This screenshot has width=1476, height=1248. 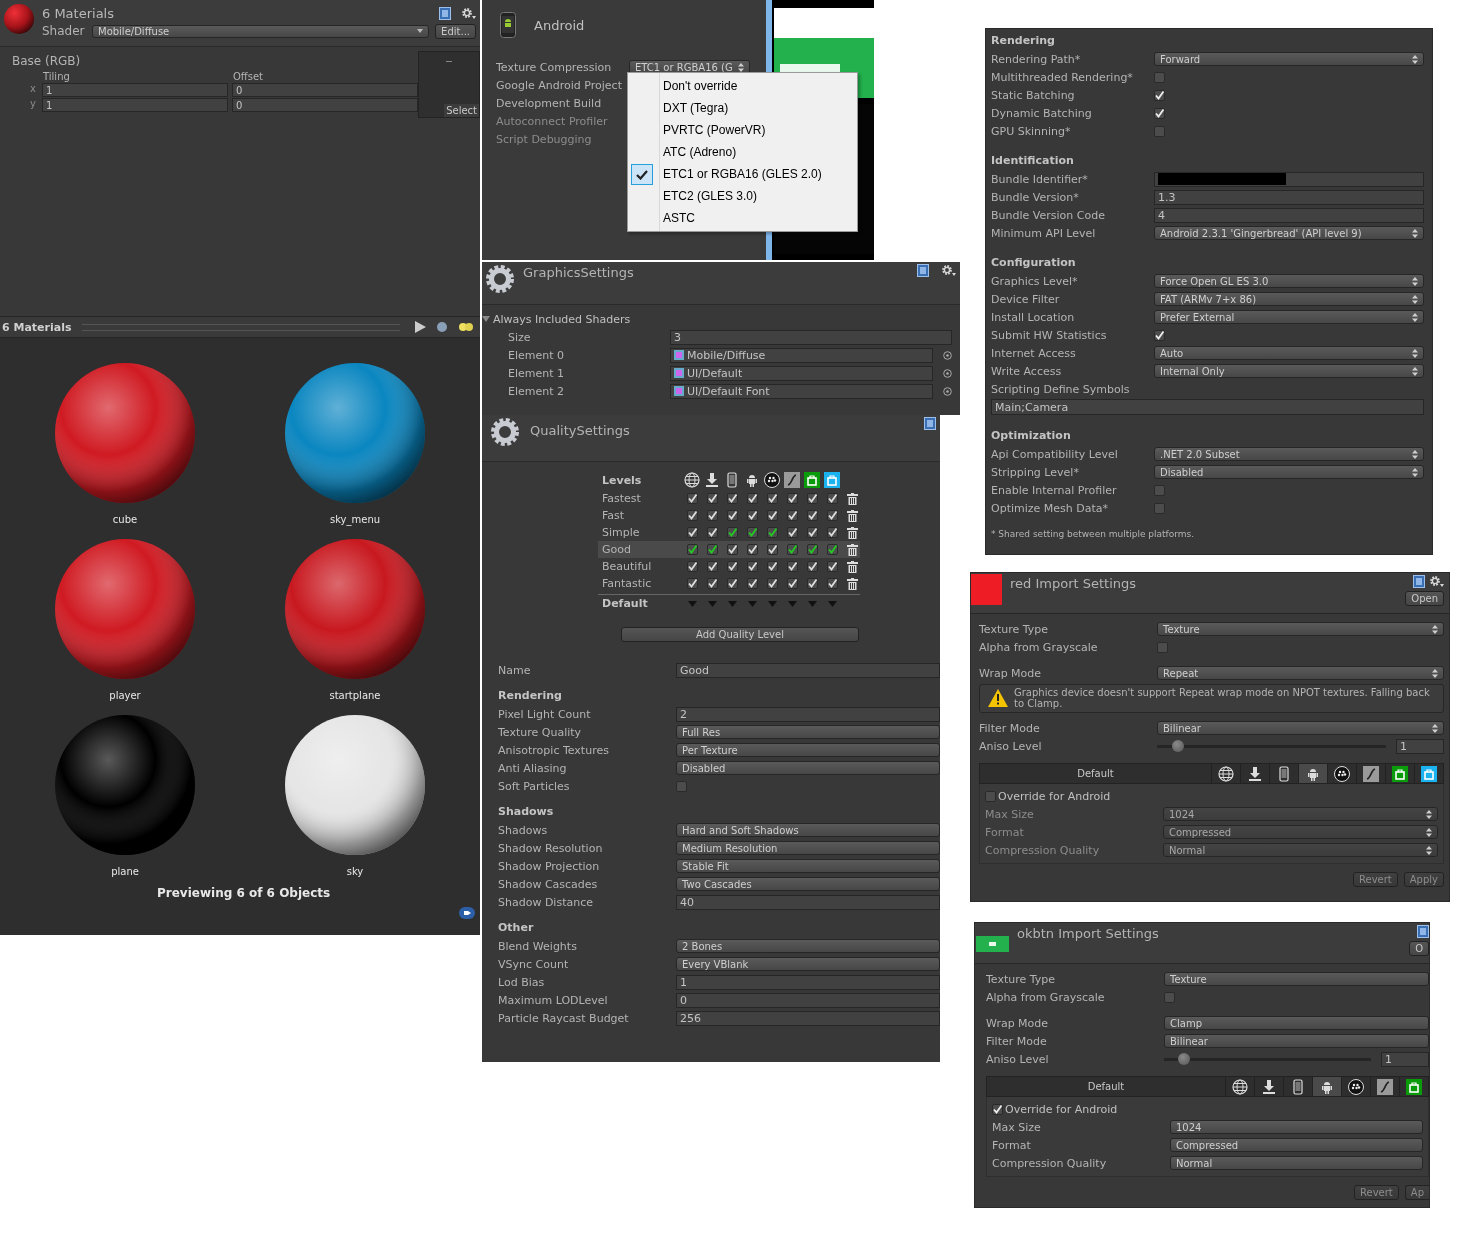 What do you see at coordinates (808, 884) in the screenshot?
I see `dropdown: Two Cascades` at bounding box center [808, 884].